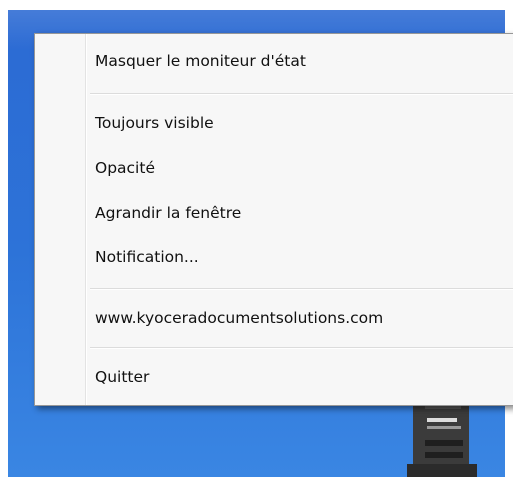  Describe the element at coordinates (154, 123) in the screenshot. I see `menu-item-always-visible: Toujours visible` at that location.